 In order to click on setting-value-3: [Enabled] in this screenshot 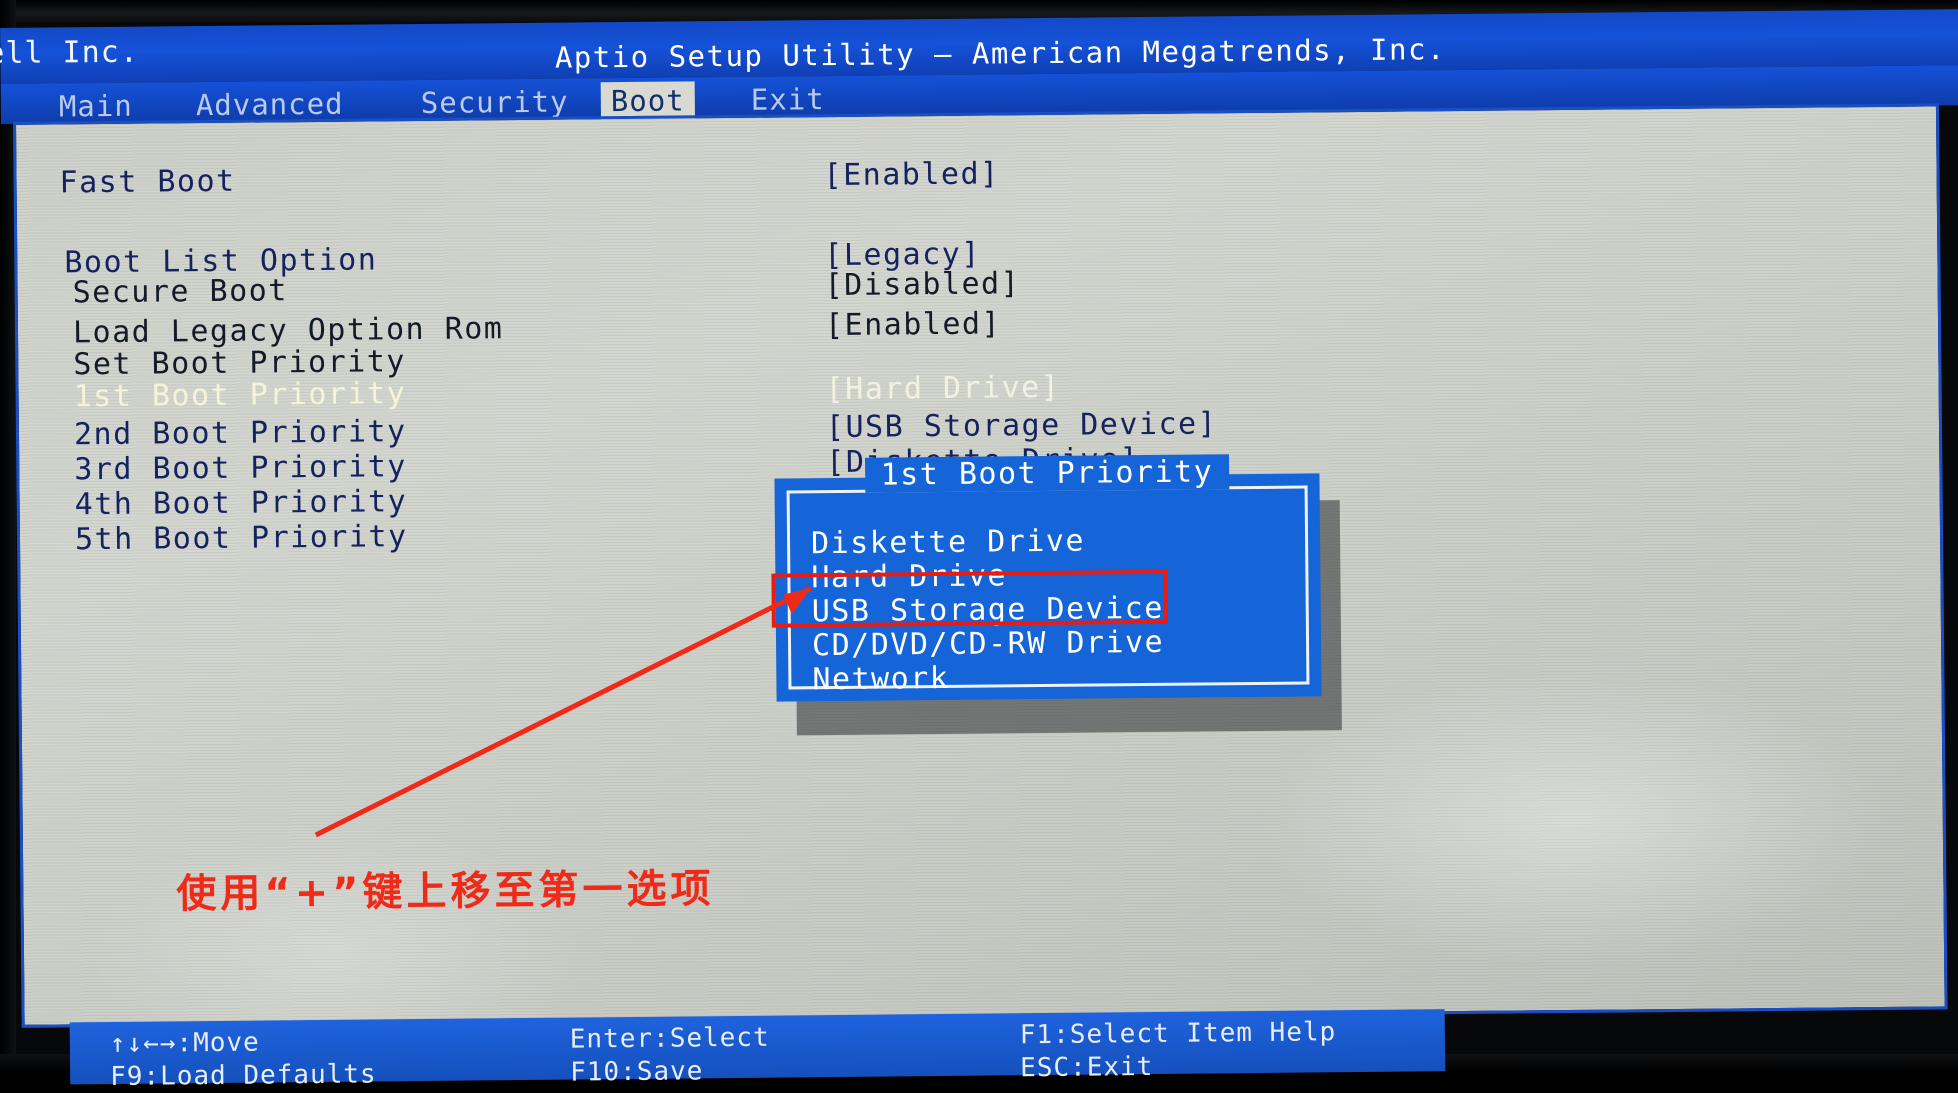, I will do `click(913, 324)`.